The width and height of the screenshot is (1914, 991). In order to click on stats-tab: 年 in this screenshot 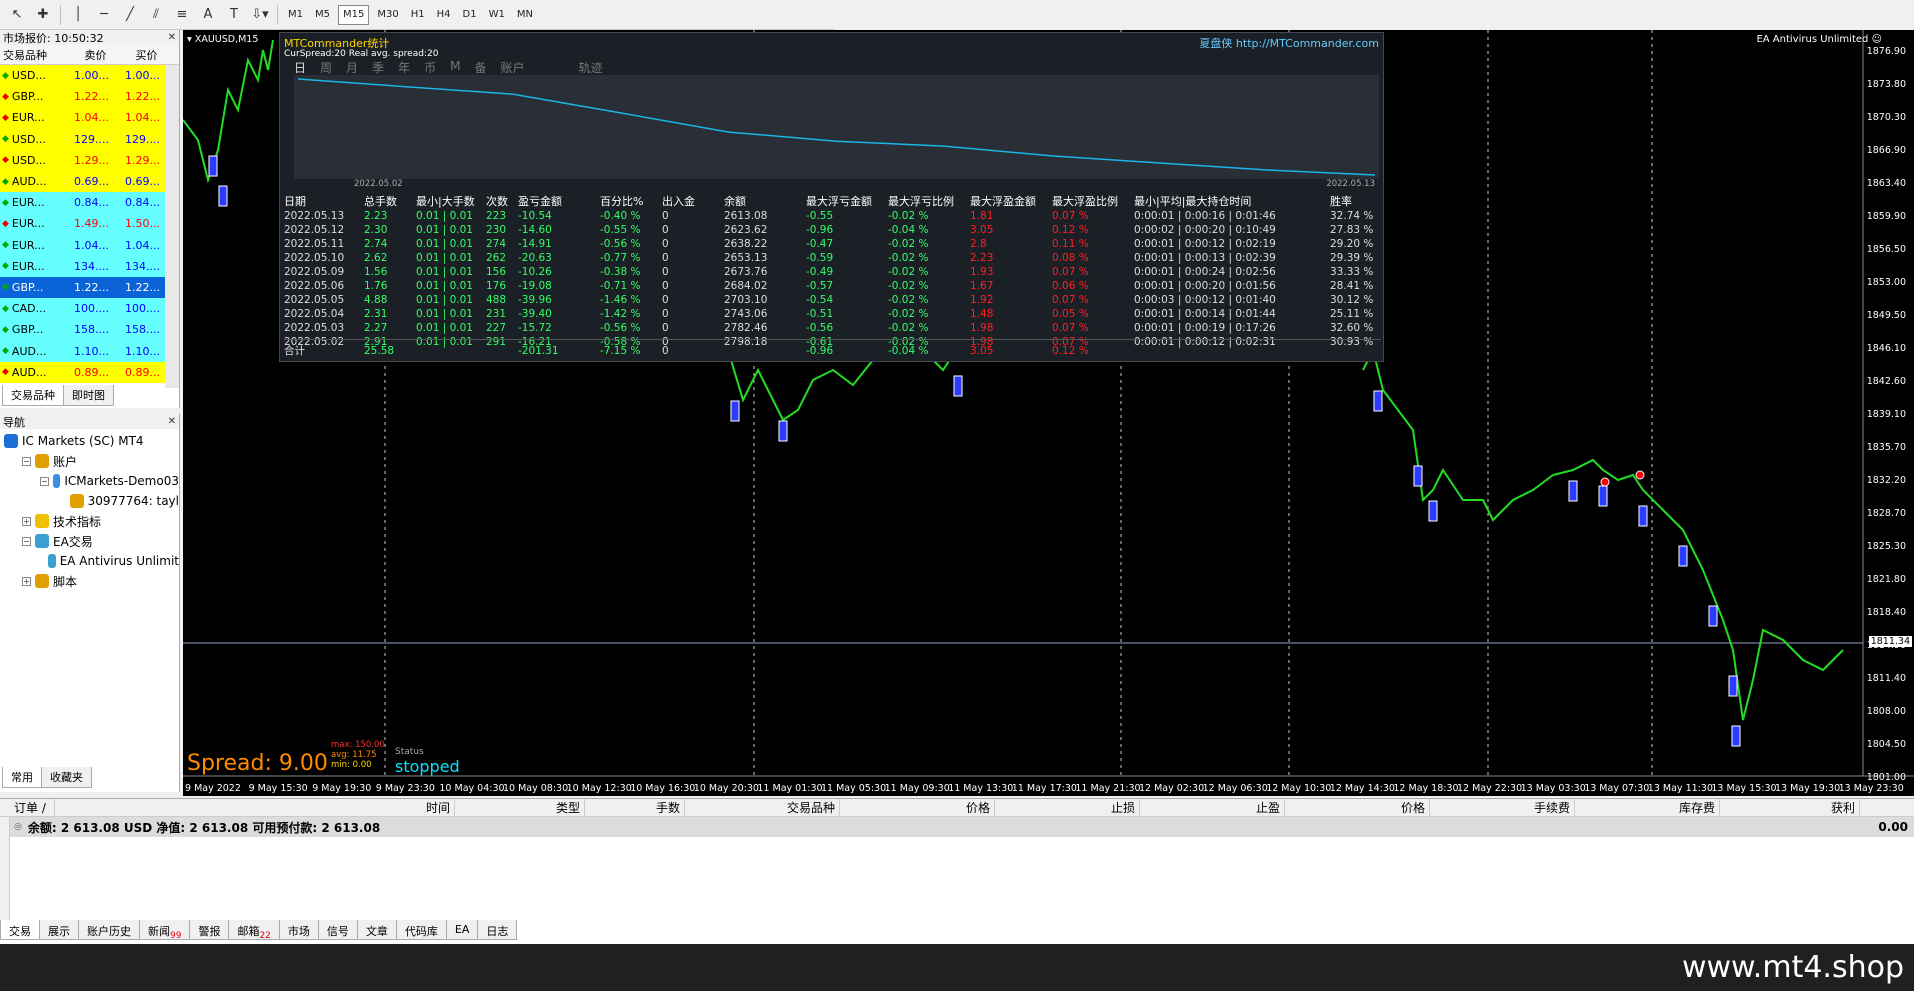, I will do `click(404, 67)`.